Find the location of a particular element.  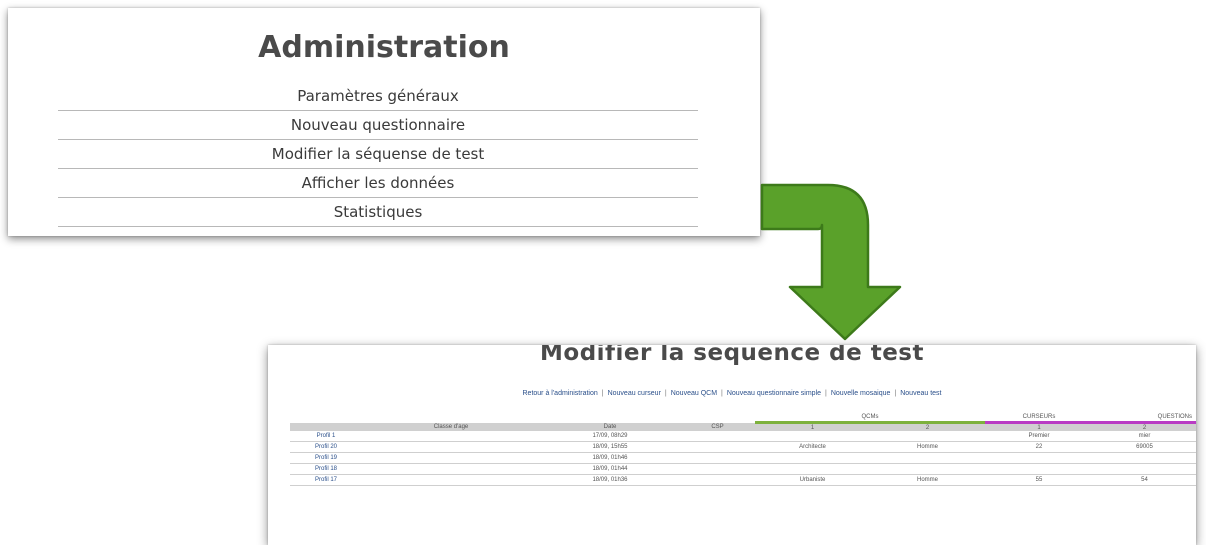

link-new-mosaic: Nouvelle mosaique is located at coordinates (861, 393).